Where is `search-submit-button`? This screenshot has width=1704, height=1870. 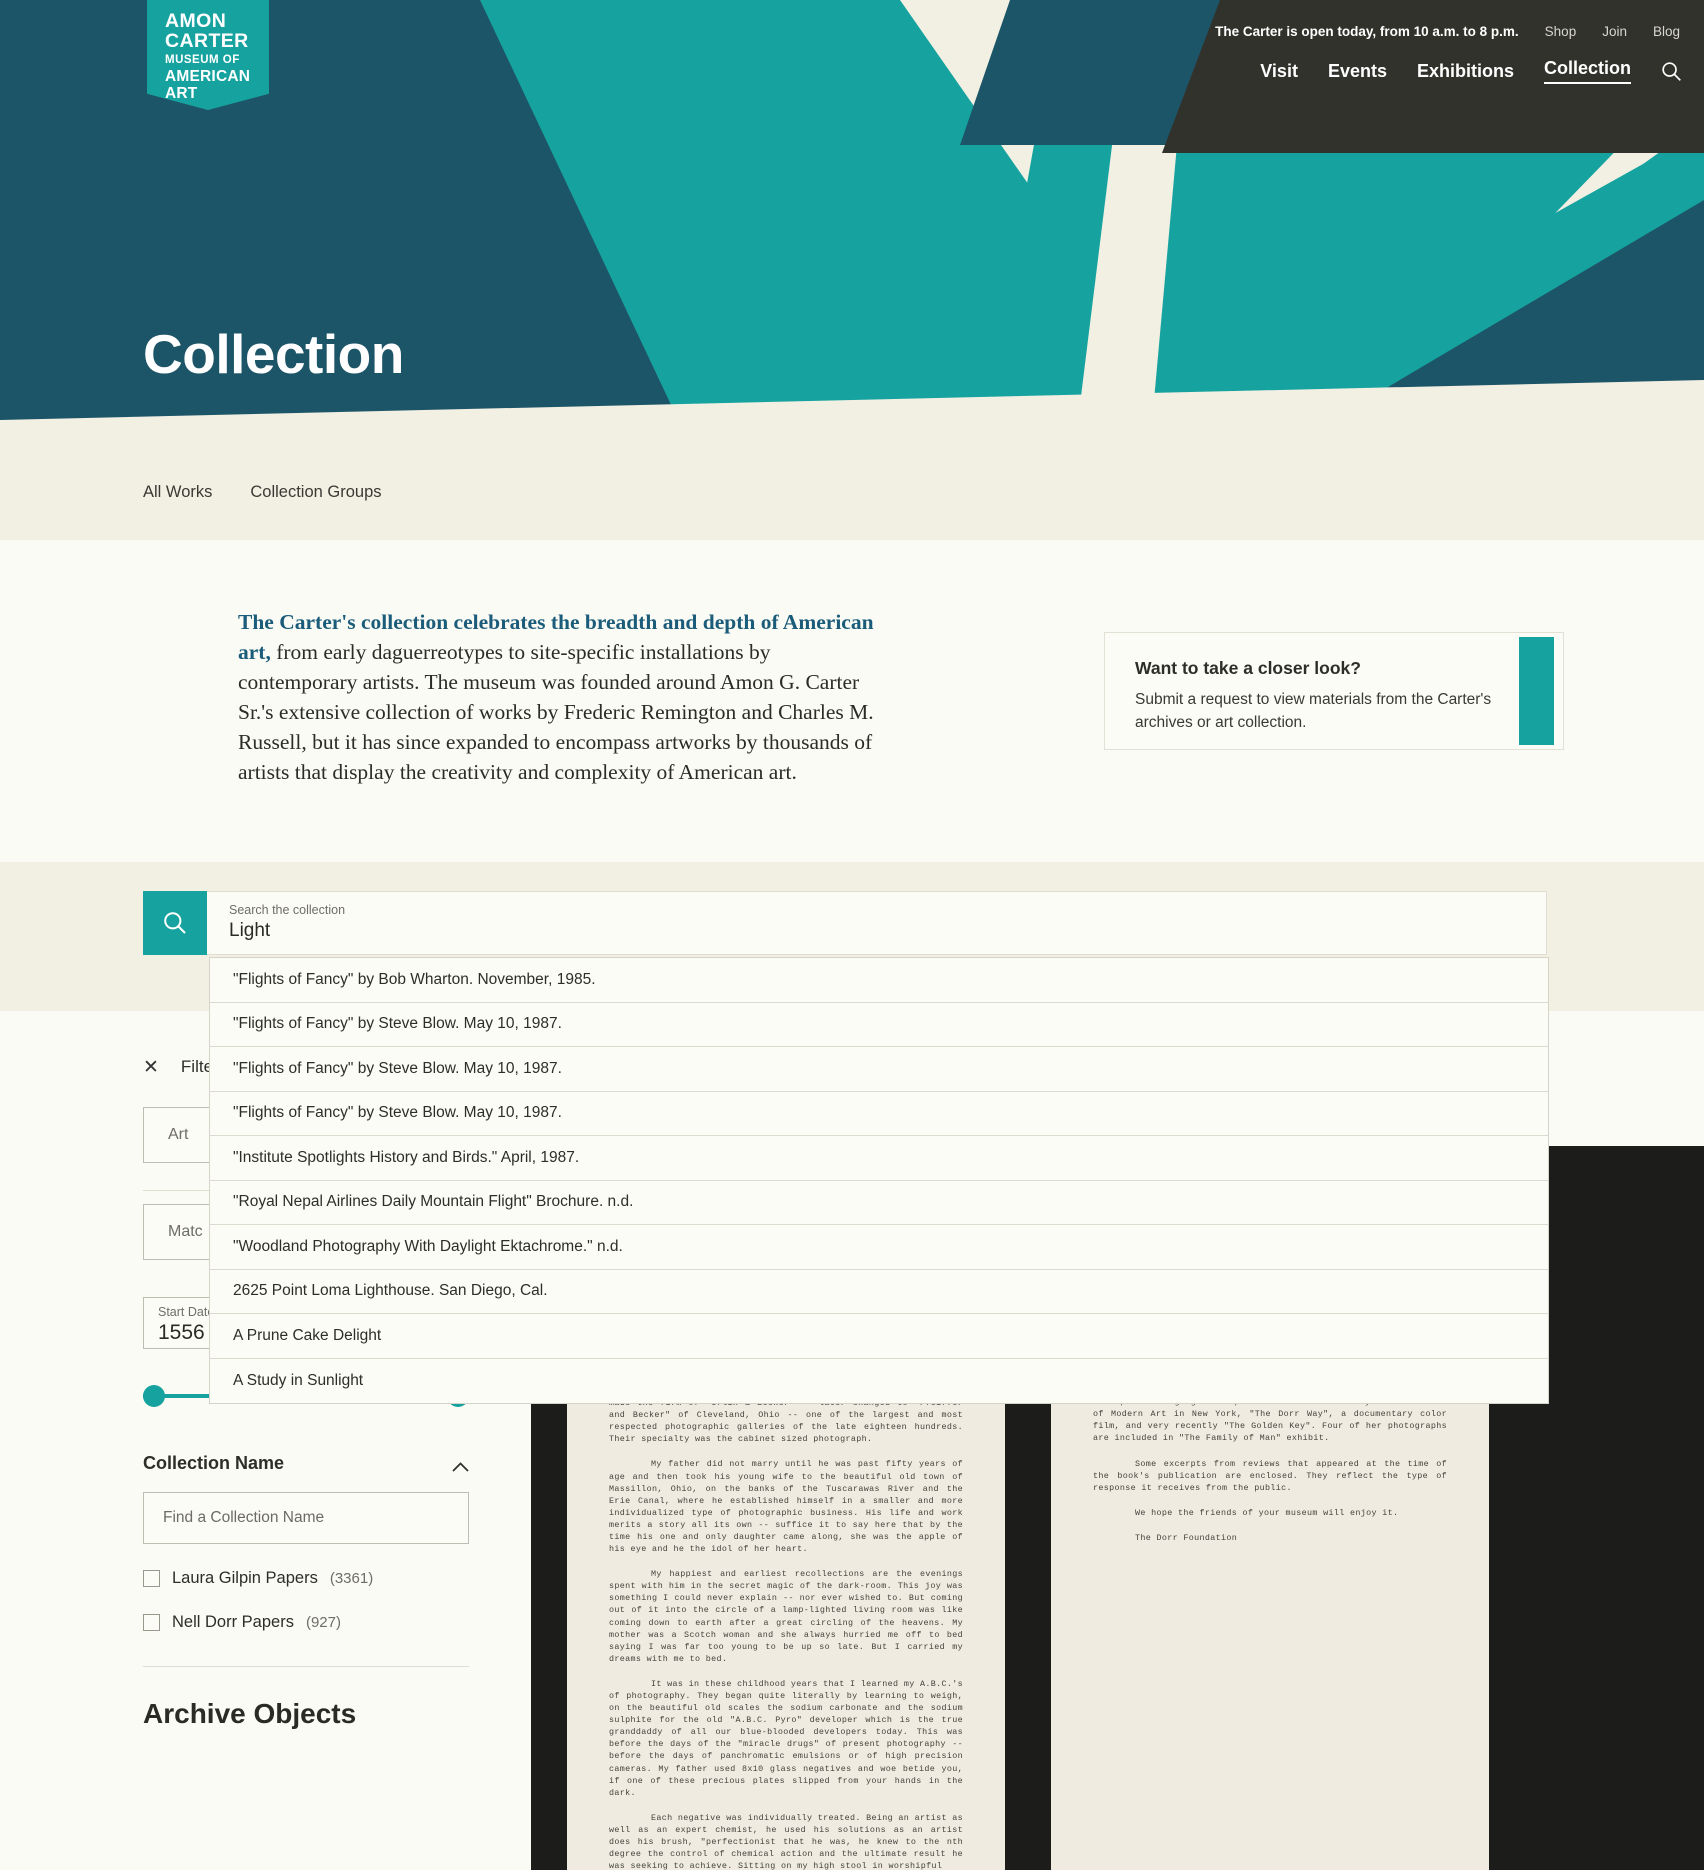
search-submit-button is located at coordinates (175, 923).